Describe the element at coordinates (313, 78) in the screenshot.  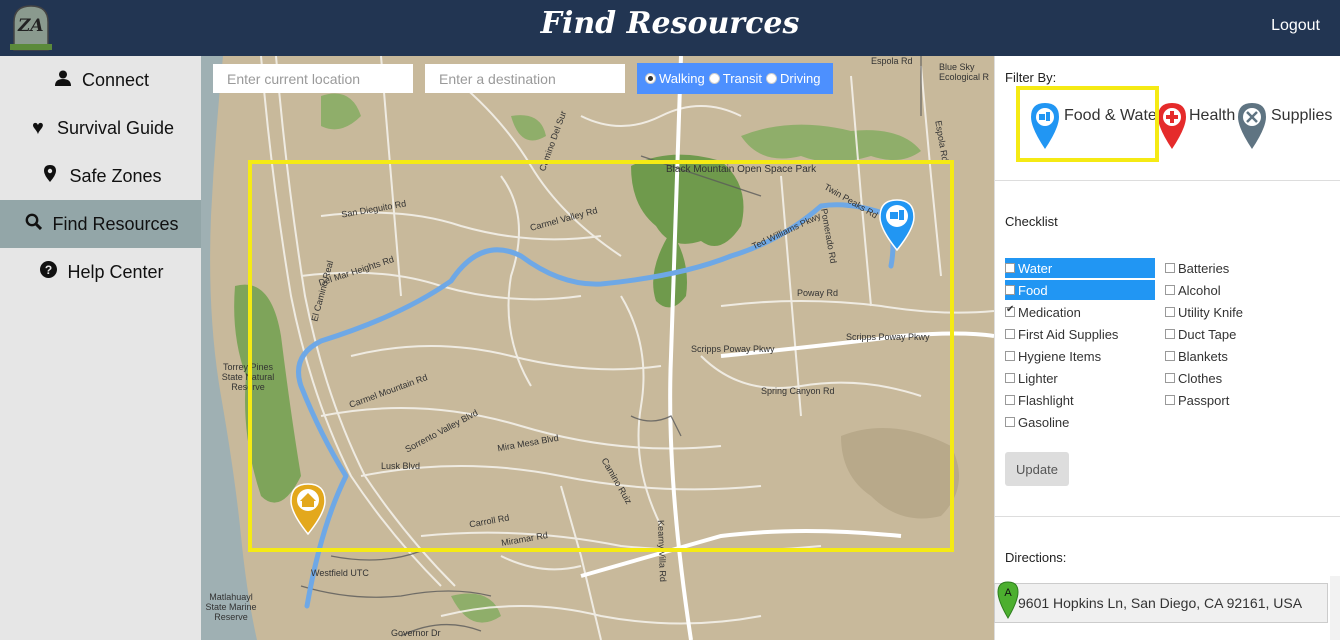
I see `current-location-input` at that location.